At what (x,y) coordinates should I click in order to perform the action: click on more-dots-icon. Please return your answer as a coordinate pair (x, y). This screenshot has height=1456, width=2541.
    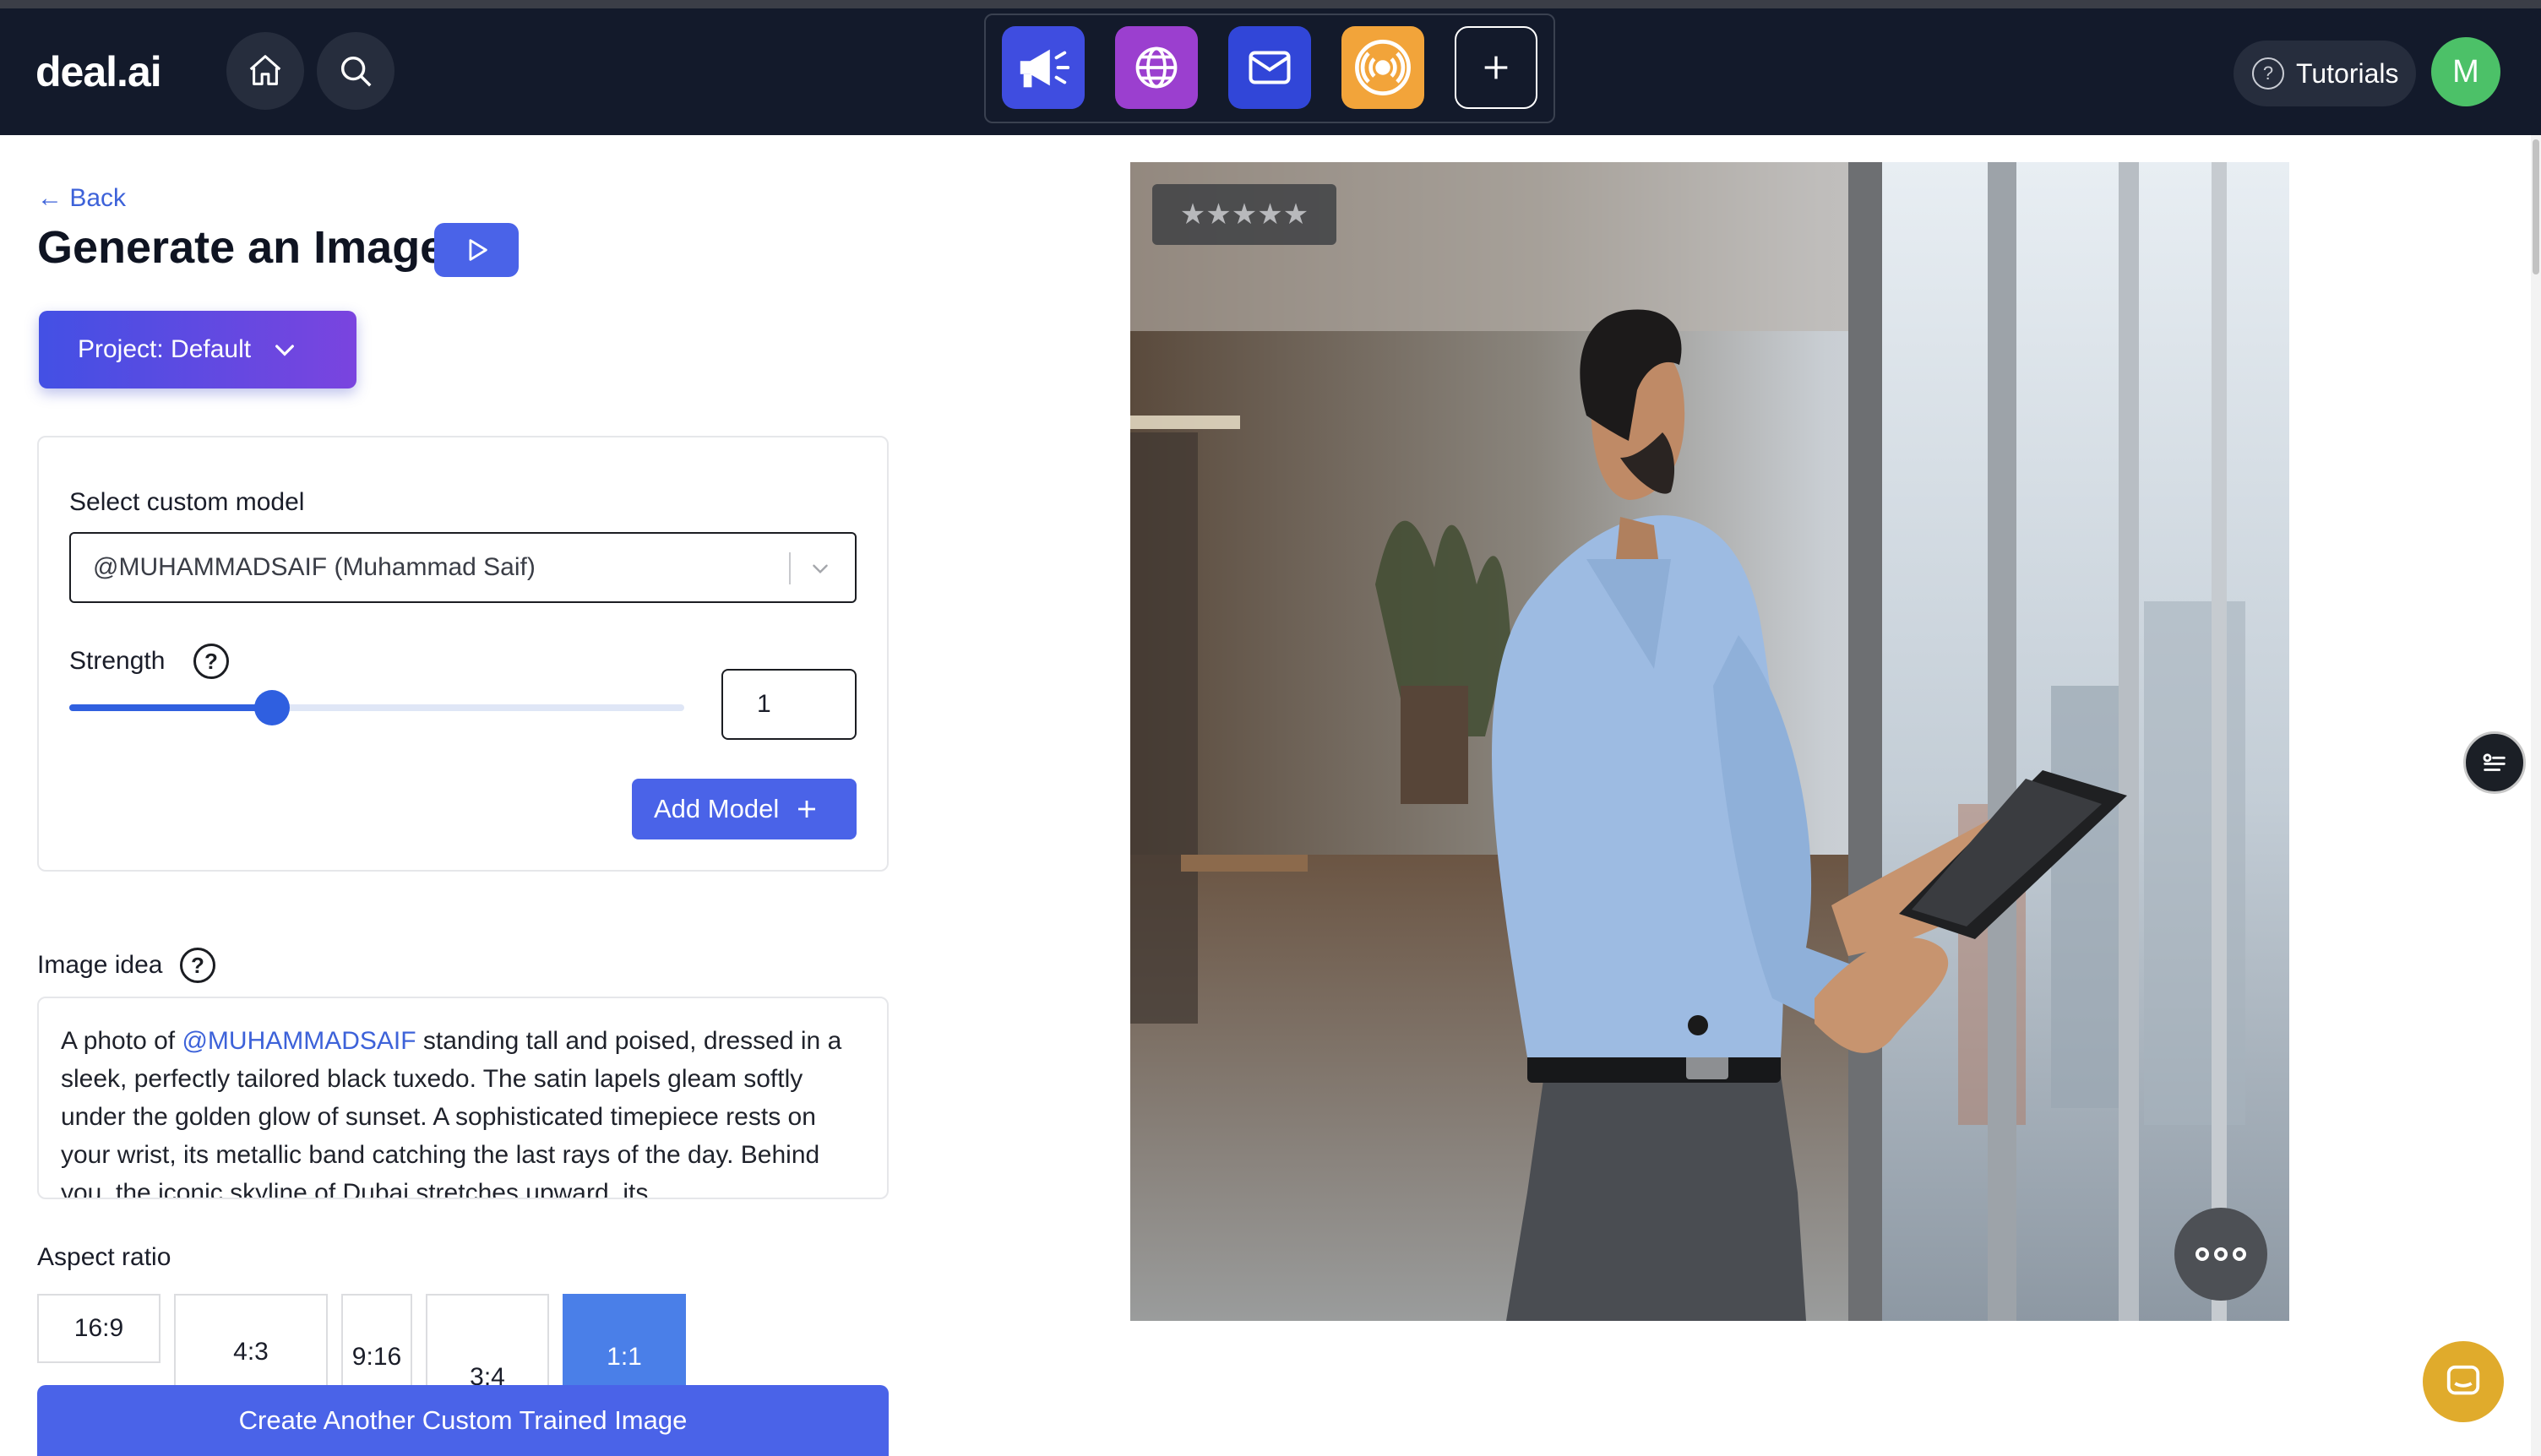
    Looking at the image, I should click on (2220, 1254).